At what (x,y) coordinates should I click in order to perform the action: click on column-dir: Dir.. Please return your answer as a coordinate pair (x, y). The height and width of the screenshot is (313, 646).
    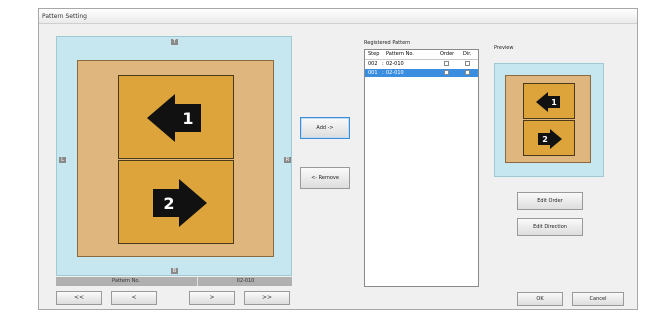
    Looking at the image, I should click on (467, 54).